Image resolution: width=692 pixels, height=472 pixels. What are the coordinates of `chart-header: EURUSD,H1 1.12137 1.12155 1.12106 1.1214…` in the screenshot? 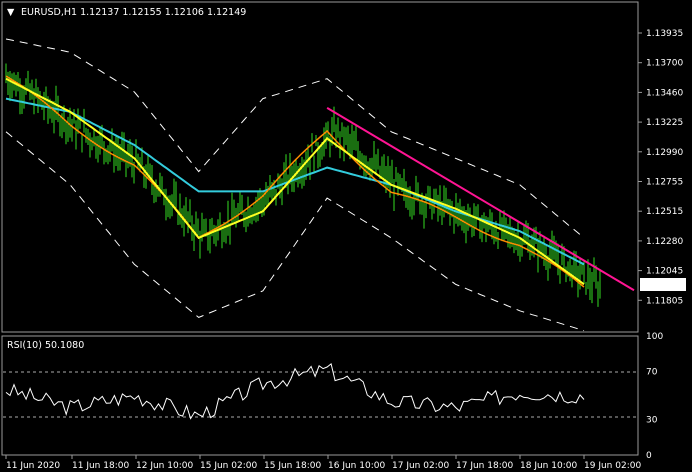 It's located at (133, 12).